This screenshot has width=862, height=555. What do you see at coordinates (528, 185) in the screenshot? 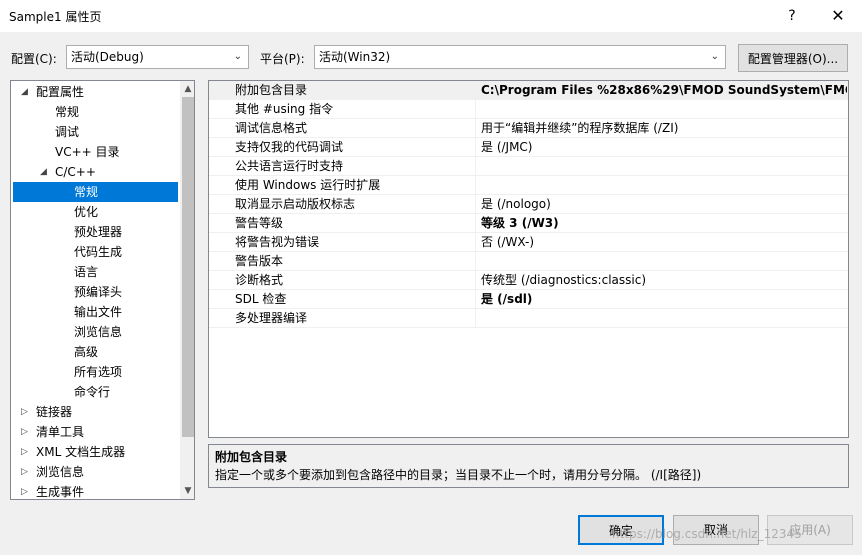
I see `property-row: 使用 Windows 运行时扩展` at bounding box center [528, 185].